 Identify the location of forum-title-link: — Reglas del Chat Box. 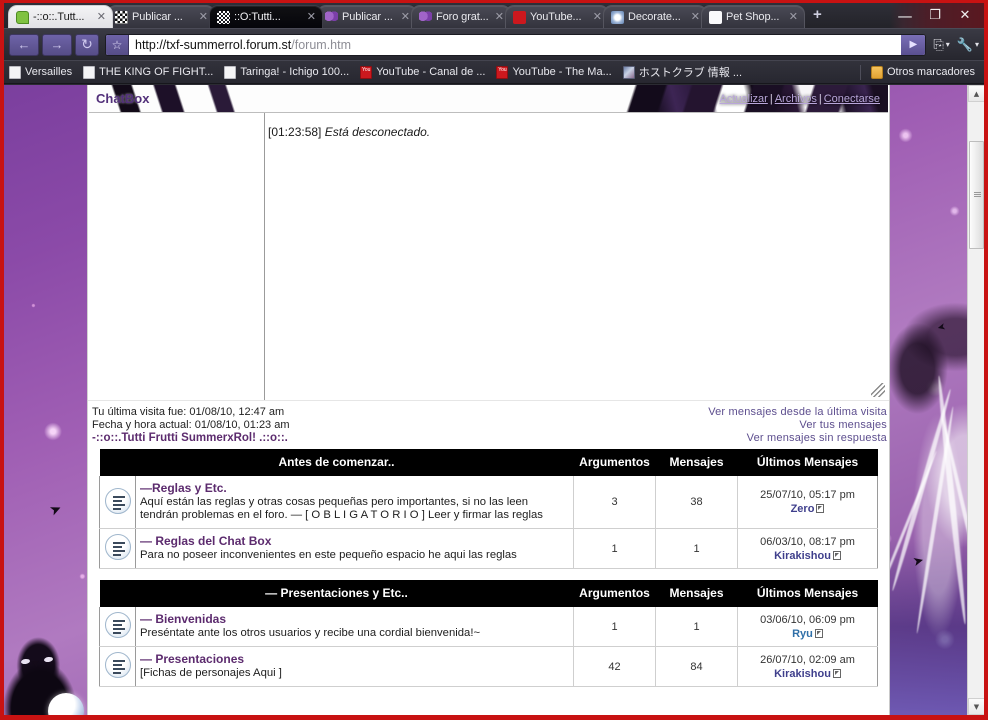
(205, 541).